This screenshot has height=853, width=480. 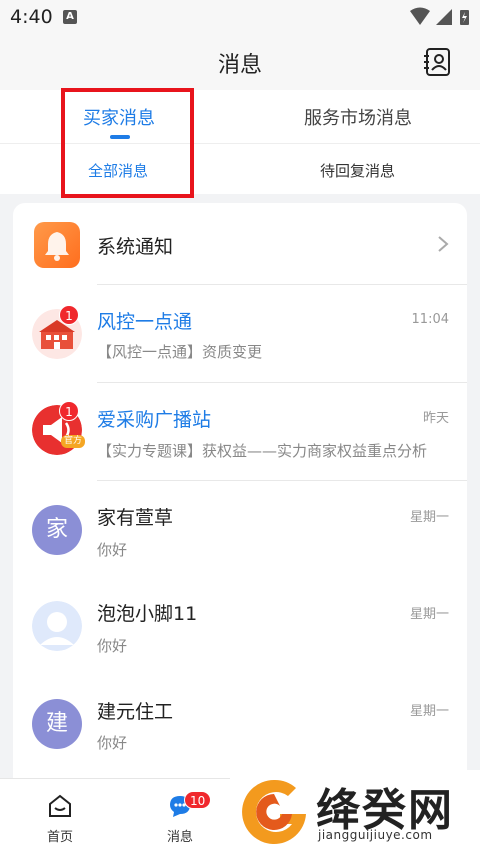 I want to click on list-item: 1 风控一点通 11:04 【风控一点通】资质变更, so click(x=240, y=334).